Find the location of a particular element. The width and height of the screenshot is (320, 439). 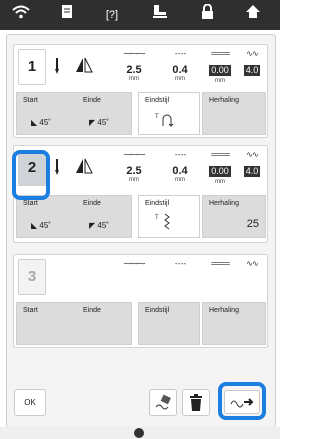

end-style-zigzag-icon: T is located at coordinates (165, 223).